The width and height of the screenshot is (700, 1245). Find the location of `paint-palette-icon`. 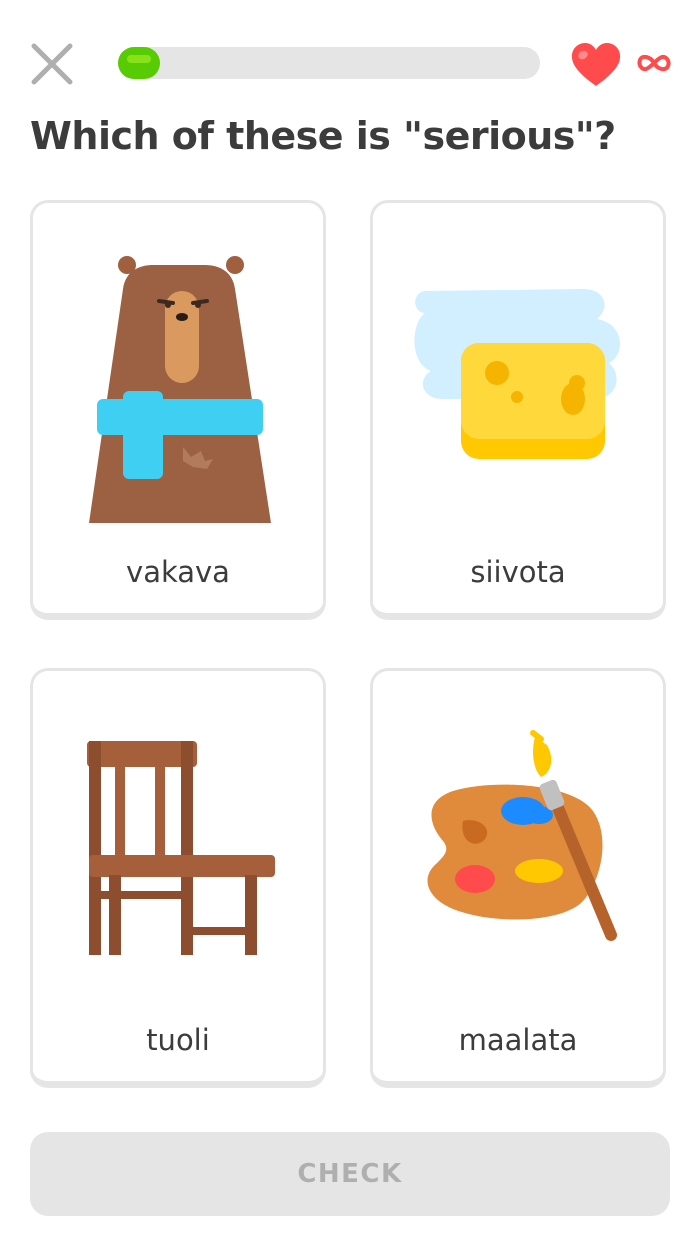

paint-palette-icon is located at coordinates (522, 835).